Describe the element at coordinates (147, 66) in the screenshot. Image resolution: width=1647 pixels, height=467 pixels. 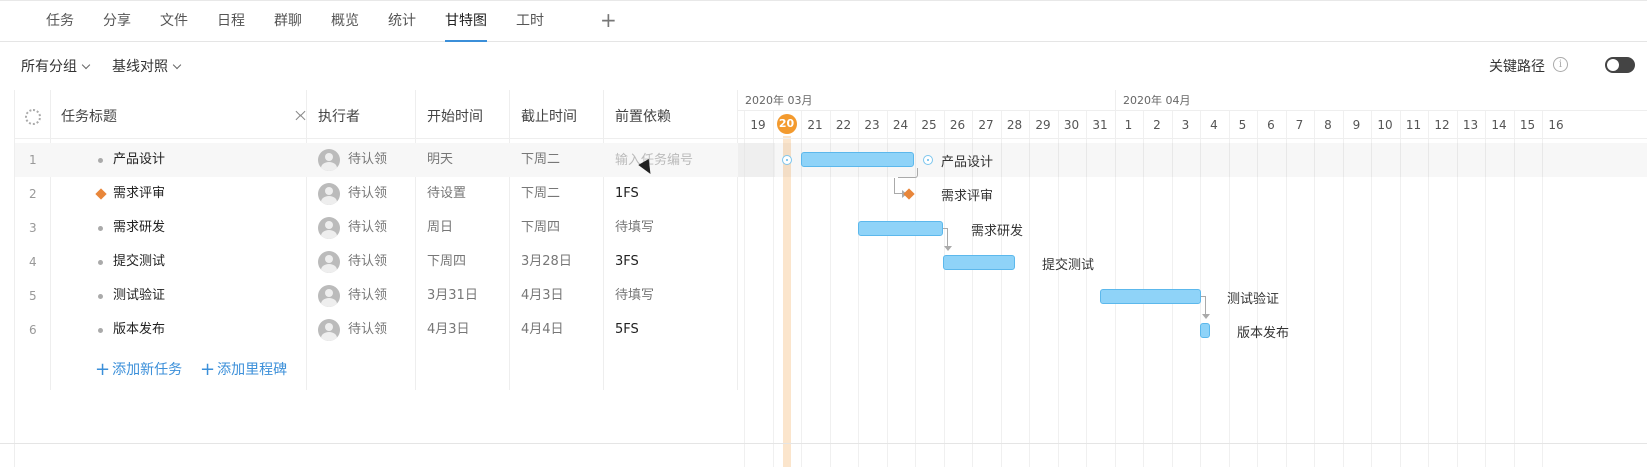
I see `baseline-dropdown: 基线对照` at that location.